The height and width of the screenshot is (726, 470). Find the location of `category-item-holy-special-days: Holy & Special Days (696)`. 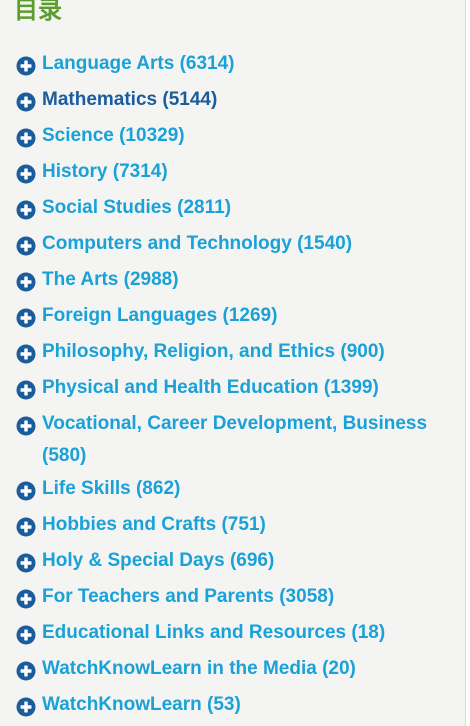

category-item-holy-special-days: Holy & Special Days (696) is located at coordinates (232, 561).